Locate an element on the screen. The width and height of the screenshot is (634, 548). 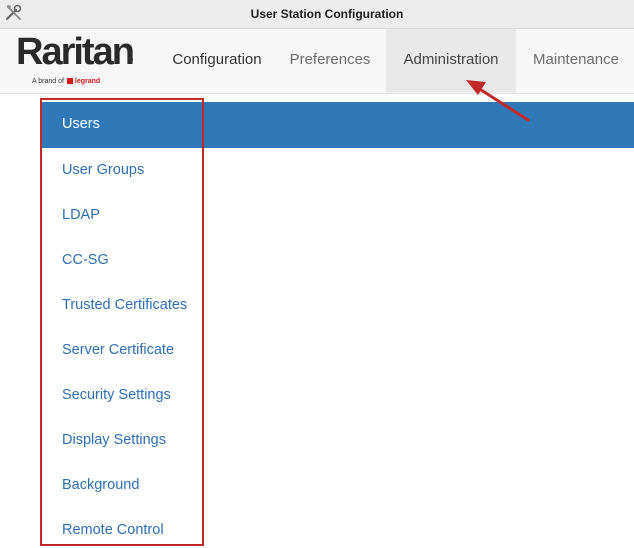
menu-item-users: Users is located at coordinates (81, 124).